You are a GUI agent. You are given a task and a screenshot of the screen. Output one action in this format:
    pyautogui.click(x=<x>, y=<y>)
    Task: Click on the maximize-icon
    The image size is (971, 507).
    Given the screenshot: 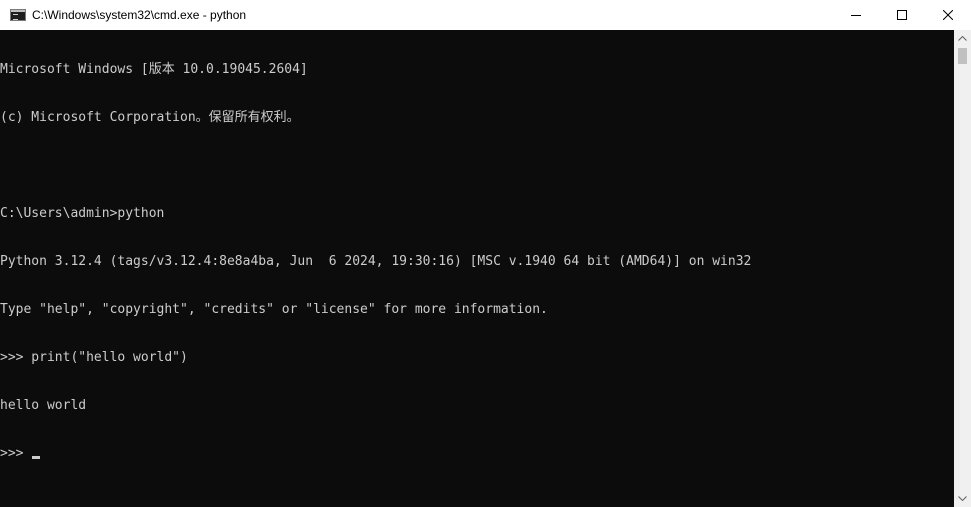 What is the action you would take?
    pyautogui.click(x=902, y=15)
    